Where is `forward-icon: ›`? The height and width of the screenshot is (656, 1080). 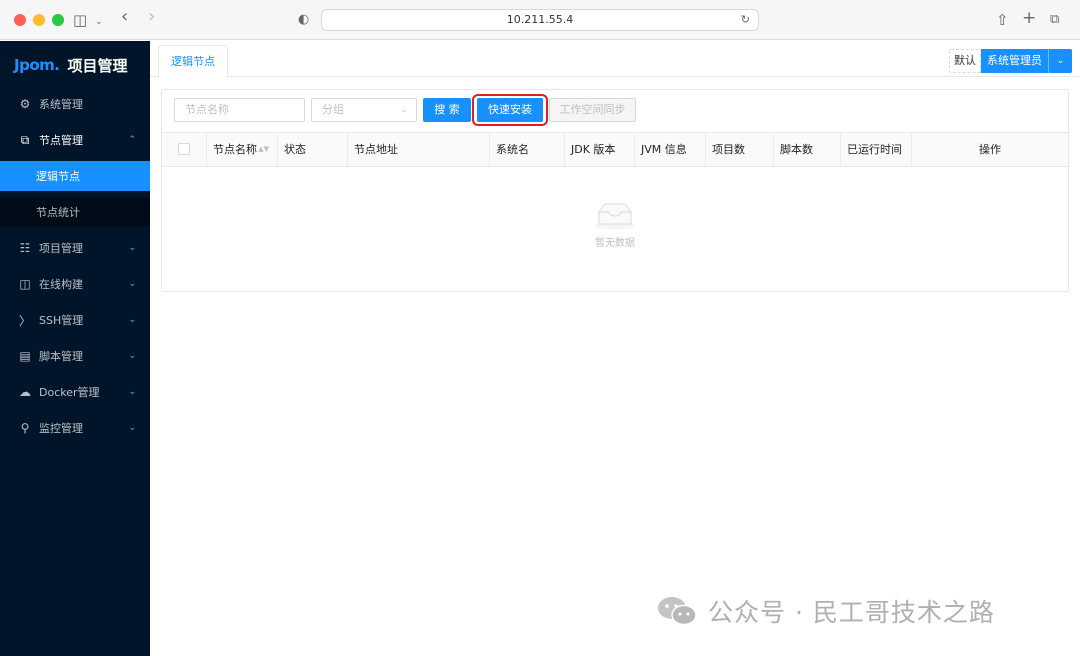 forward-icon: › is located at coordinates (151, 17).